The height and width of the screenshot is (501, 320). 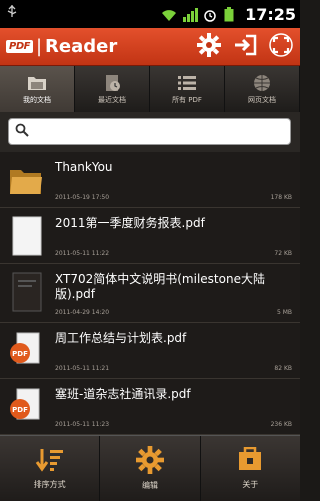 What do you see at coordinates (150, 180) in the screenshot?
I see `list-item: ThankYou 2011-05-19 17:50 178 KB` at bounding box center [150, 180].